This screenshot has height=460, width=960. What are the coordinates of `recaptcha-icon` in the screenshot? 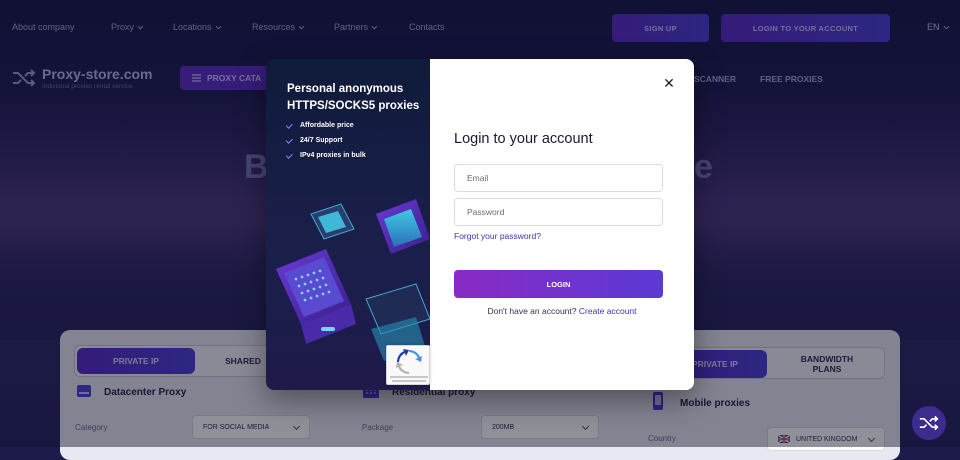 It's located at (409, 362).